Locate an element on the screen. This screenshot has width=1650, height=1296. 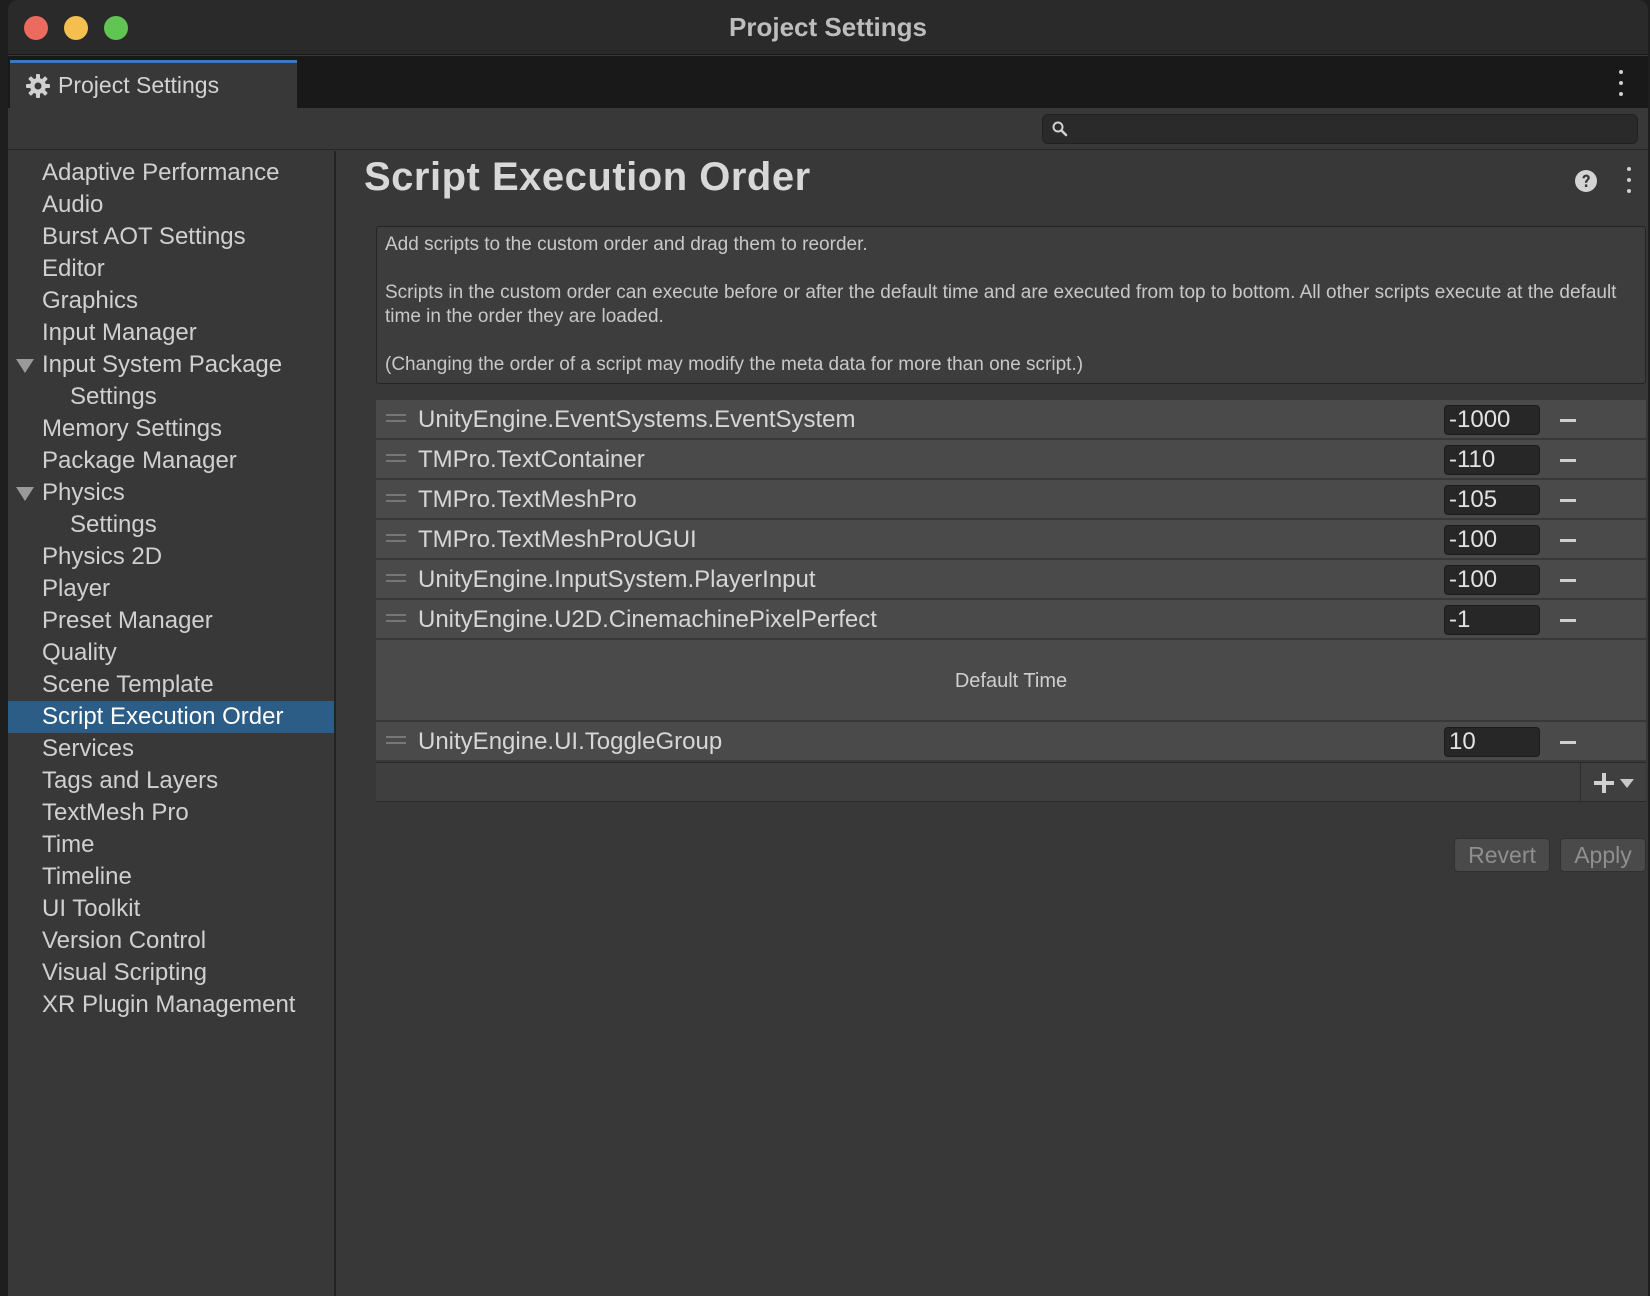
tab-project-settings: Project Settings is located at coordinates (153, 84).